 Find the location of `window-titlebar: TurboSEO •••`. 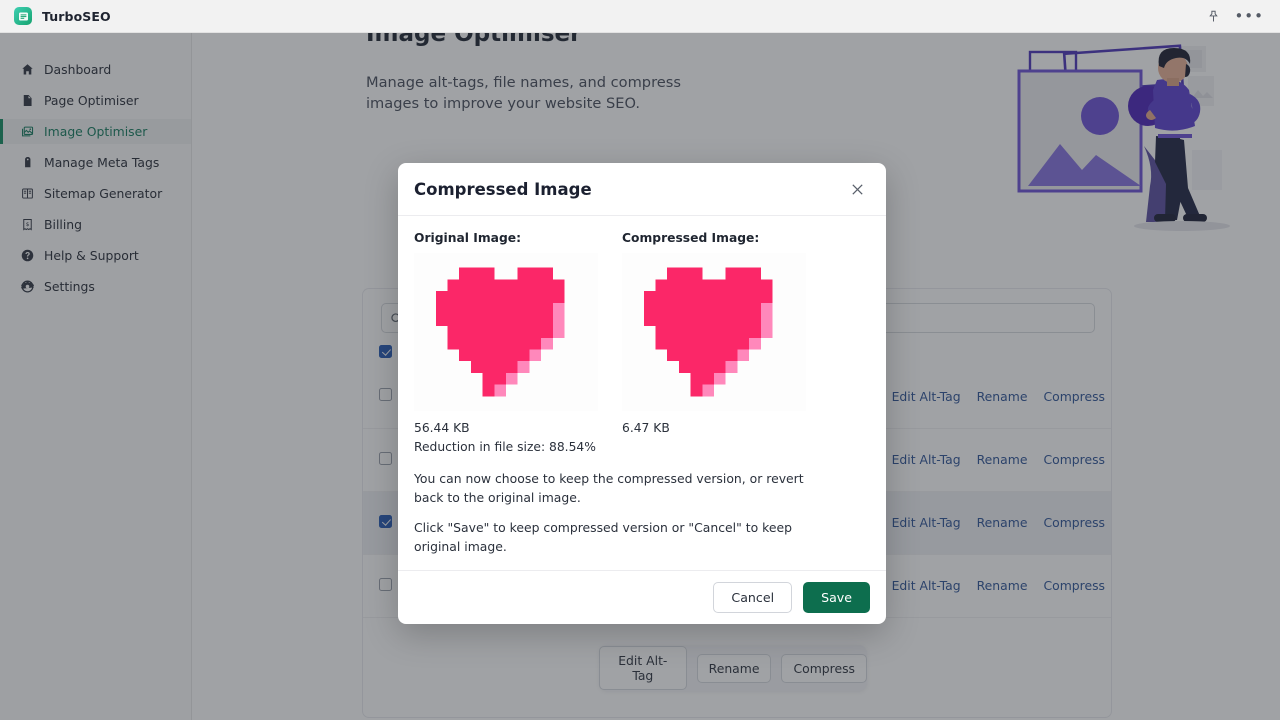

window-titlebar: TurboSEO ••• is located at coordinates (640, 16).